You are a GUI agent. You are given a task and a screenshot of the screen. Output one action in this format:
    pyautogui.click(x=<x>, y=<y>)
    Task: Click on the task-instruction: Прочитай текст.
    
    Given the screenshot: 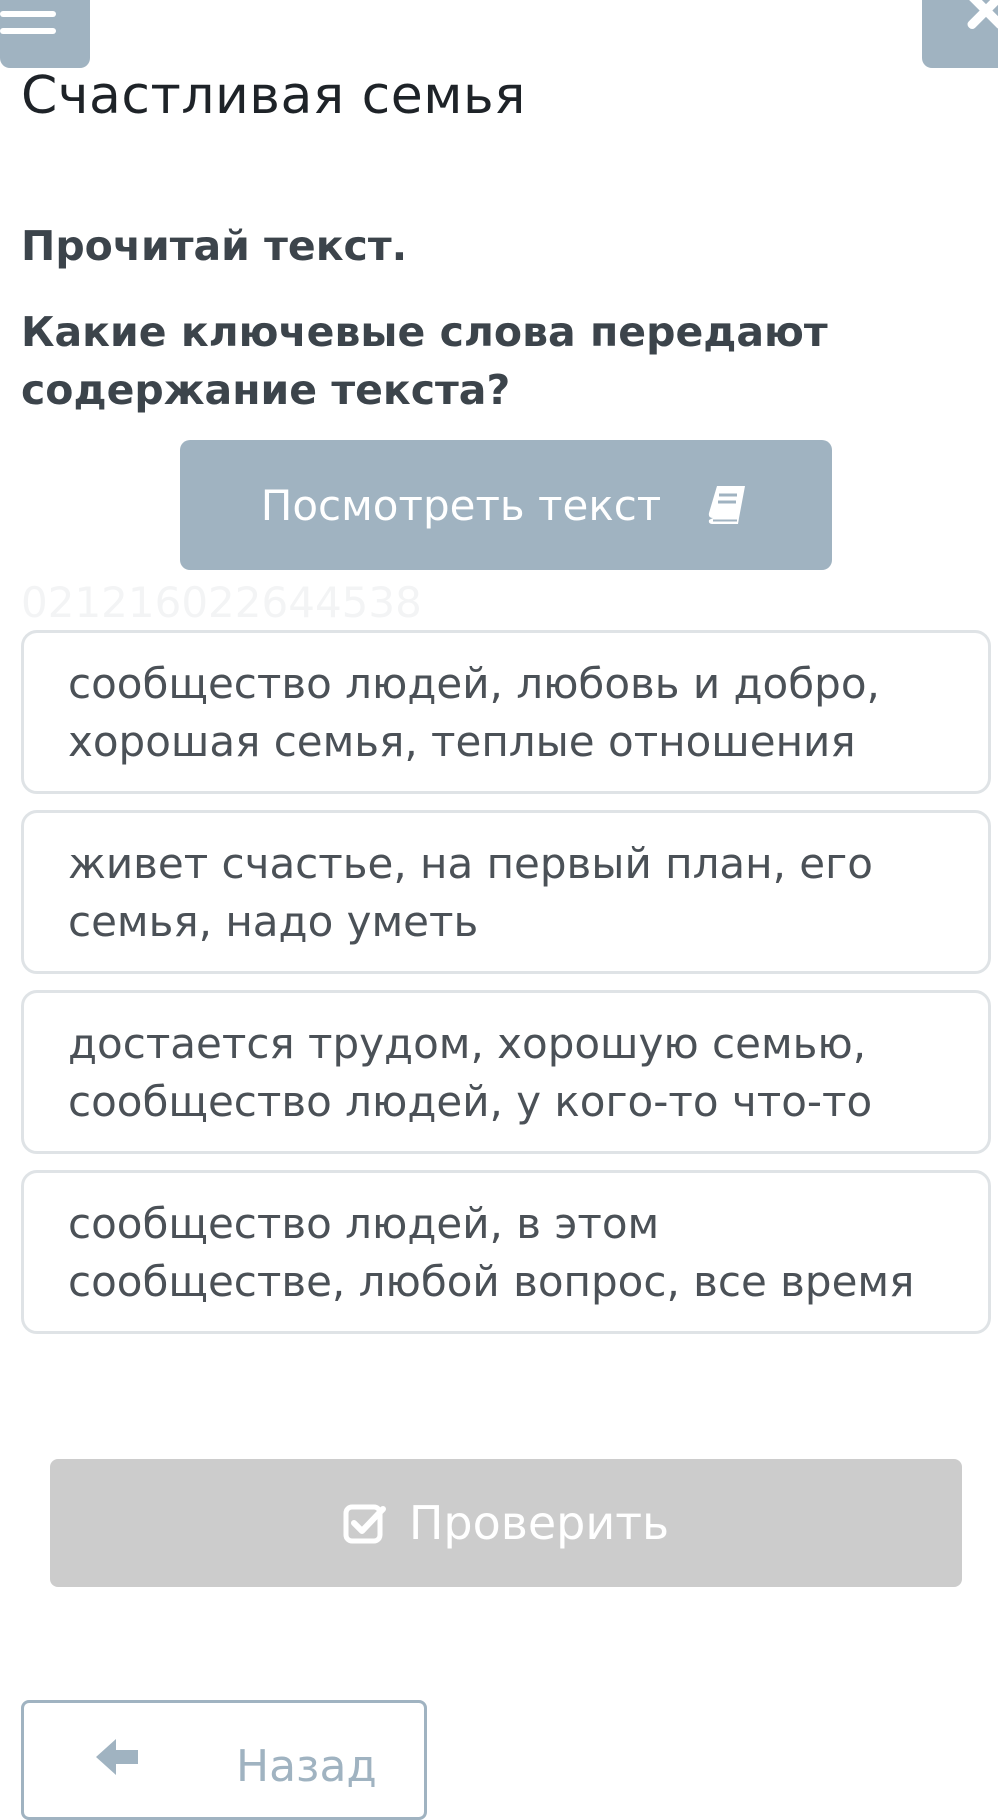 What is the action you would take?
    pyautogui.click(x=214, y=246)
    